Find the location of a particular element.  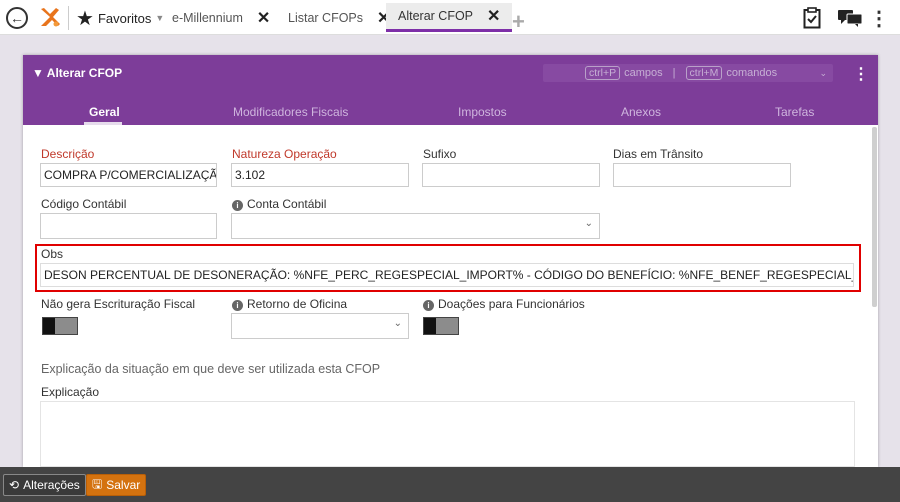

codigo-contabil-label: Código Contábil is located at coordinates (84, 204).